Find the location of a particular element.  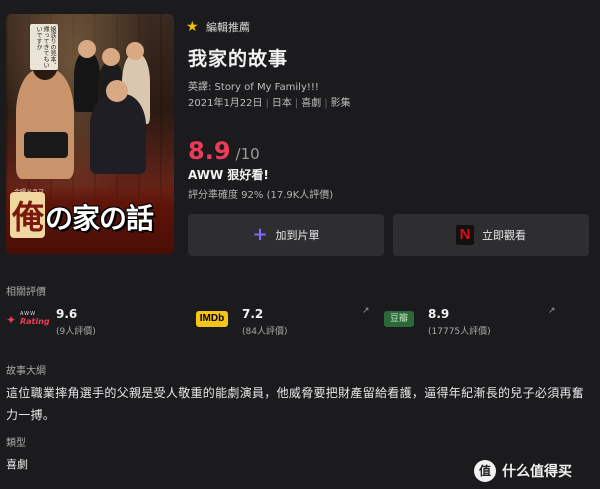

editor-pick-label: 編輯推薦 is located at coordinates (228, 27).